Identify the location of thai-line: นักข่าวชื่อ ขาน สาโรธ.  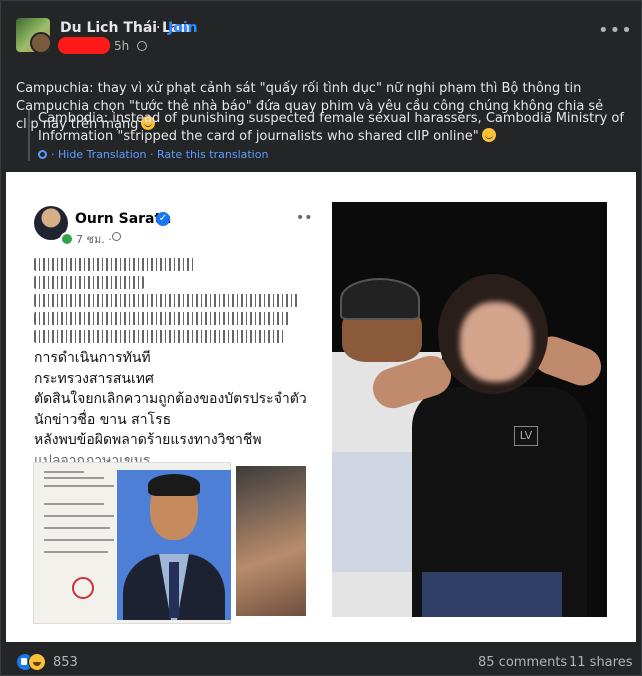
(103, 419).